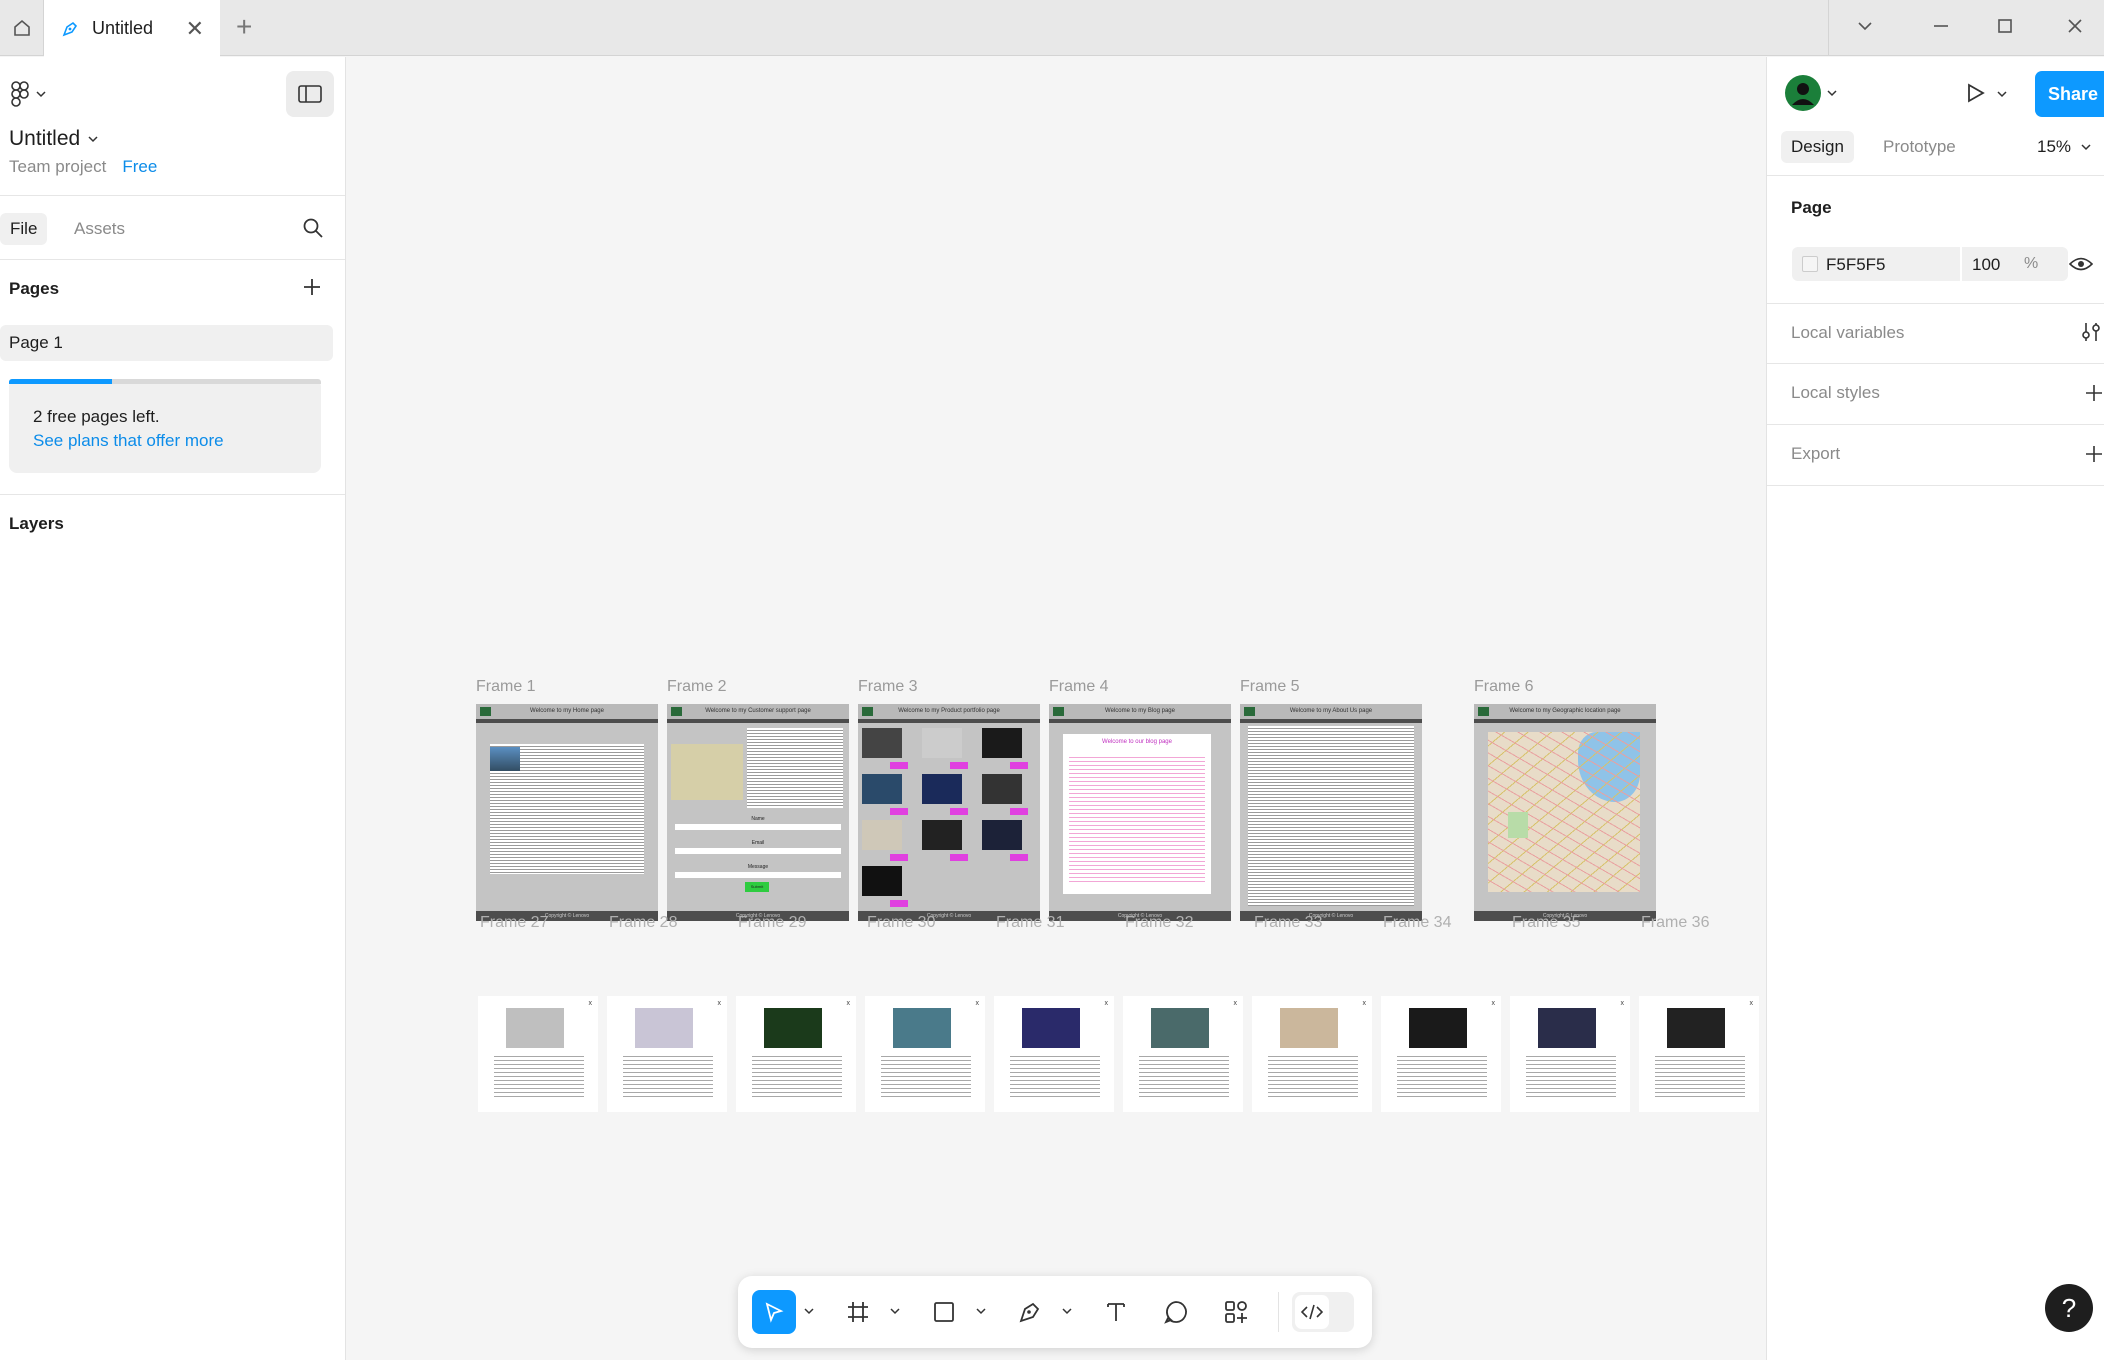 The image size is (2104, 1360). What do you see at coordinates (899, 811) in the screenshot?
I see `product-button` at bounding box center [899, 811].